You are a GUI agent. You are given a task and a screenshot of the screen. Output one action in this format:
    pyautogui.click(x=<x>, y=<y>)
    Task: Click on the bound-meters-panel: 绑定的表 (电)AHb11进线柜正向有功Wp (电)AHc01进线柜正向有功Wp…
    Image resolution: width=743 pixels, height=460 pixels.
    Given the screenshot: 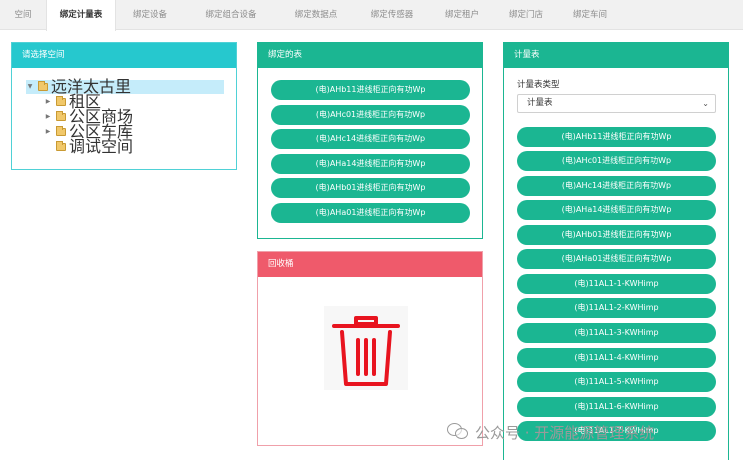 What is the action you would take?
    pyautogui.click(x=370, y=140)
    